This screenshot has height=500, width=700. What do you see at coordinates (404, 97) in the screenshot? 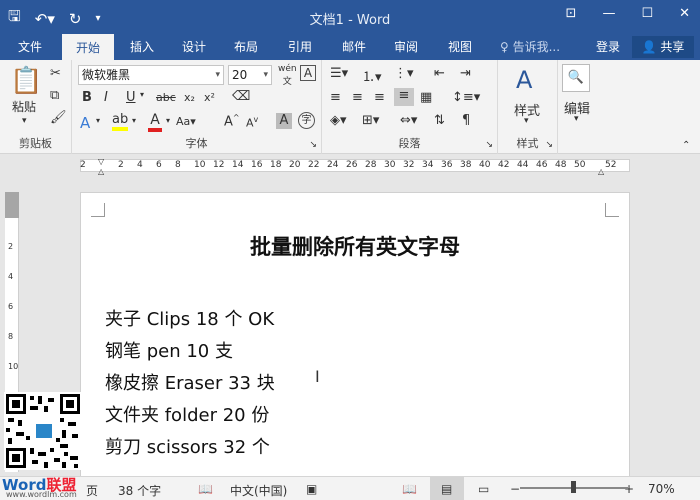
I see `justify-icon: ≡` at bounding box center [404, 97].